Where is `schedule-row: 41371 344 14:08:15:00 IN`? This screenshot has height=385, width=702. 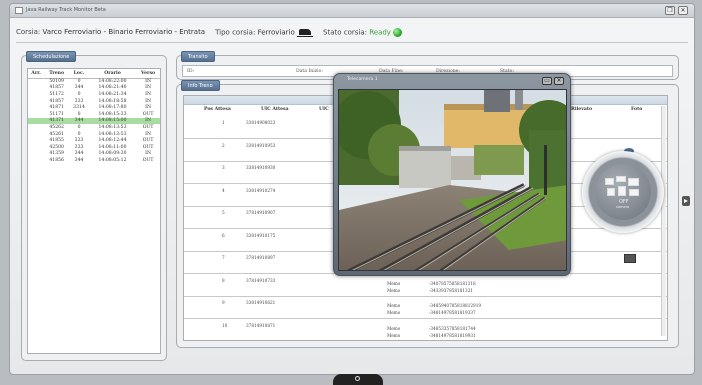
schedule-row: 41371 344 14:08:15:00 IN is located at coordinates (94, 121).